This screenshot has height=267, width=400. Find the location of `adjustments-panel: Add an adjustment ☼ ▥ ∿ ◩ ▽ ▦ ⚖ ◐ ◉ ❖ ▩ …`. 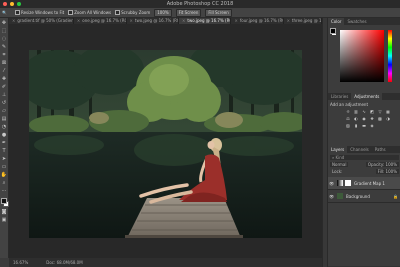

adjustments-panel: Add an adjustment ☼ ▥ ∿ ◩ ▽ ▦ ⚖ ◐ ◉ ❖ ▩ … is located at coordinates (364, 123).